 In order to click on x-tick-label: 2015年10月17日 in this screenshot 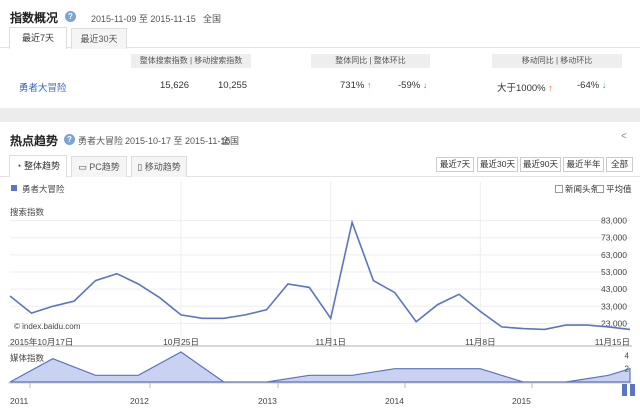, I will do `click(41, 342)`.